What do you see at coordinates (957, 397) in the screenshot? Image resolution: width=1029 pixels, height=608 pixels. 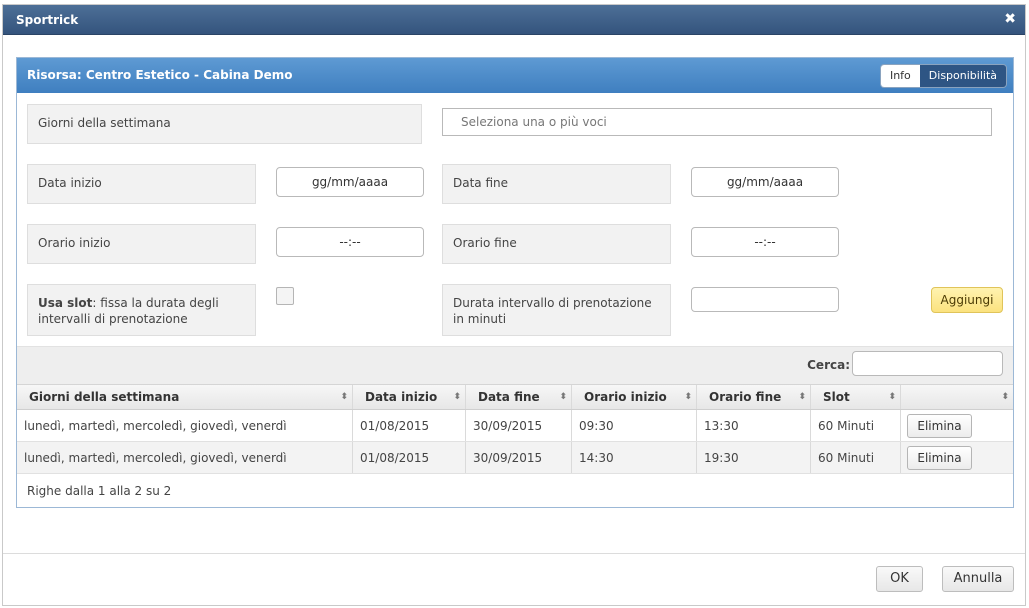 I see `col-actions: ⬍` at bounding box center [957, 397].